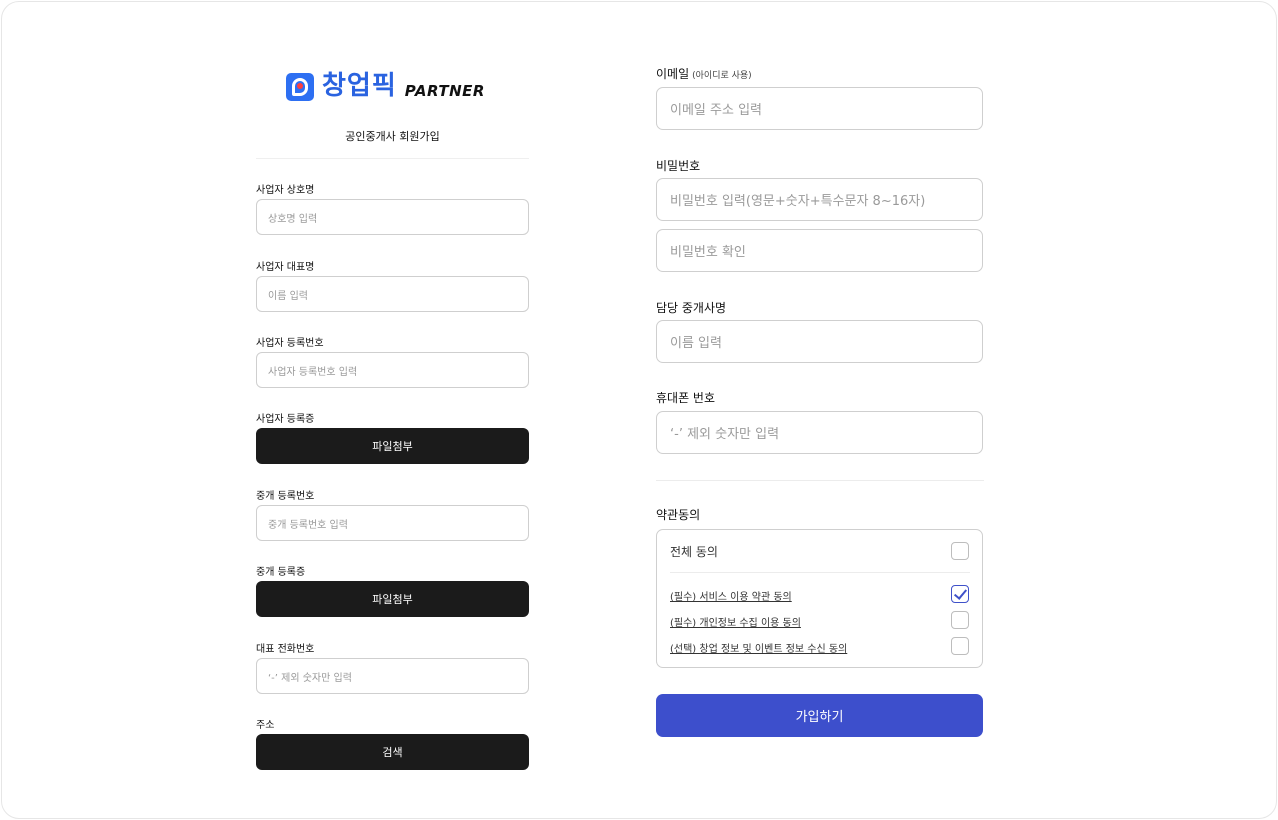 Image resolution: width=1278 pixels, height=820 pixels. Describe the element at coordinates (285, 267) in the screenshot. I see `representative-label: 사업자 대표명` at that location.